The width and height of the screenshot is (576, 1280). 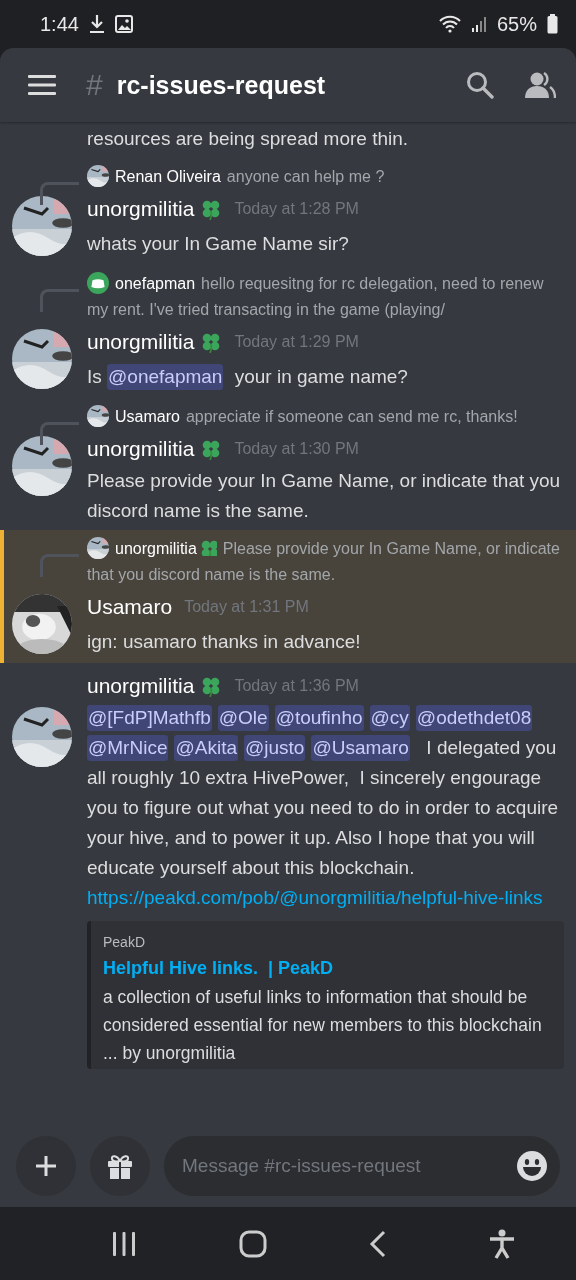 What do you see at coordinates (502, 1243) in the screenshot?
I see `accessibility-icon` at bounding box center [502, 1243].